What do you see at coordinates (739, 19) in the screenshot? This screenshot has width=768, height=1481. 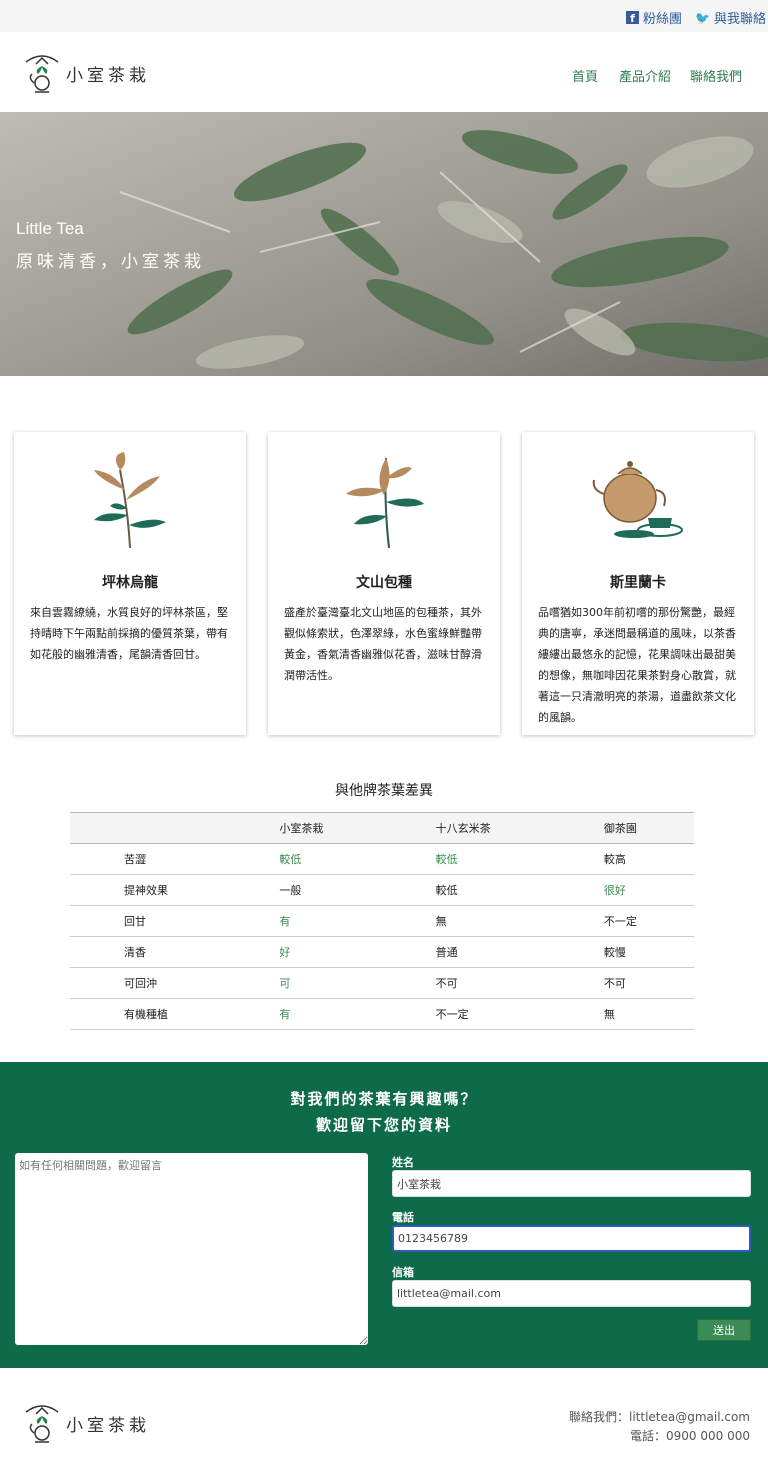 I see `twitter-link-label: 與我聯絡` at bounding box center [739, 19].